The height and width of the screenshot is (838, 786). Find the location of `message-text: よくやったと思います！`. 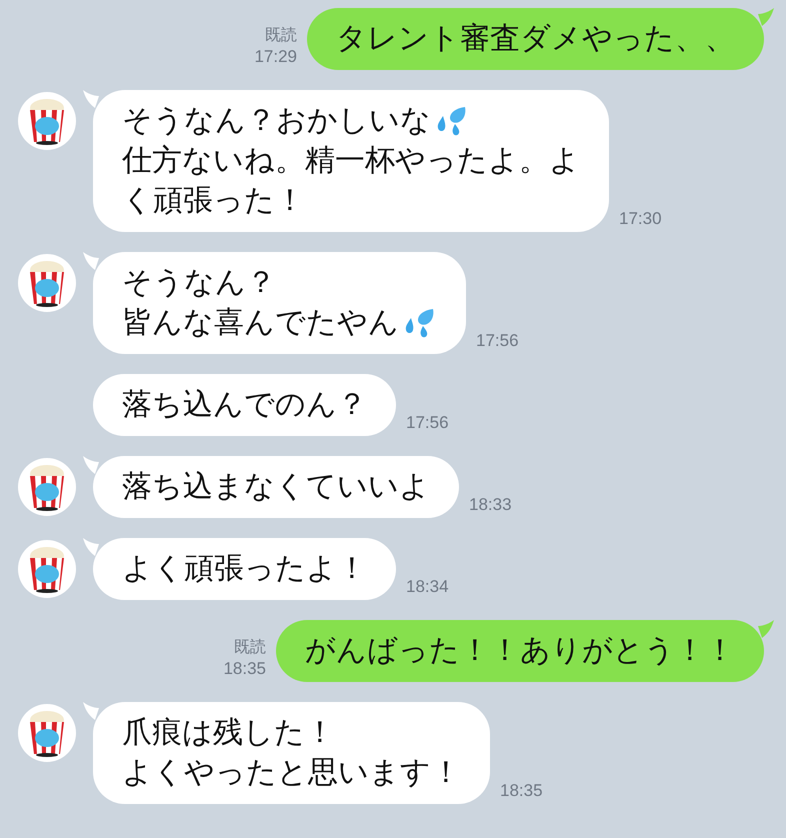

message-text: よくやったと思います！ is located at coordinates (291, 773).